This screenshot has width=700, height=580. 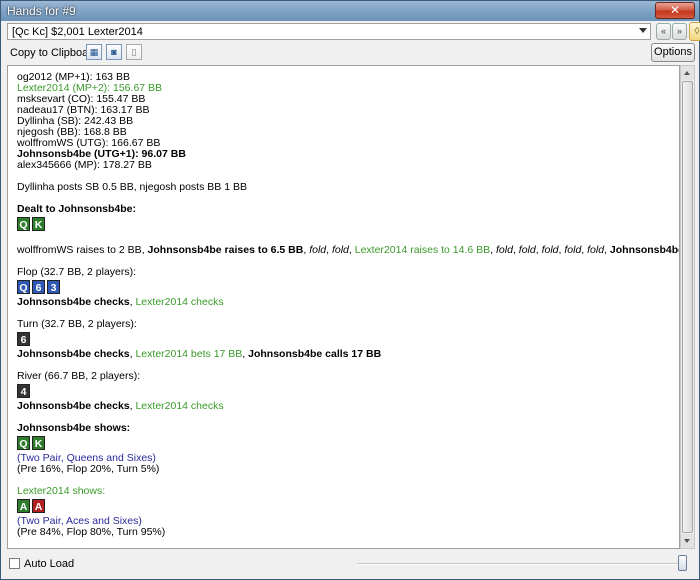 What do you see at coordinates (347, 507) in the screenshot?
I see `showdown-cards: AA` at bounding box center [347, 507].